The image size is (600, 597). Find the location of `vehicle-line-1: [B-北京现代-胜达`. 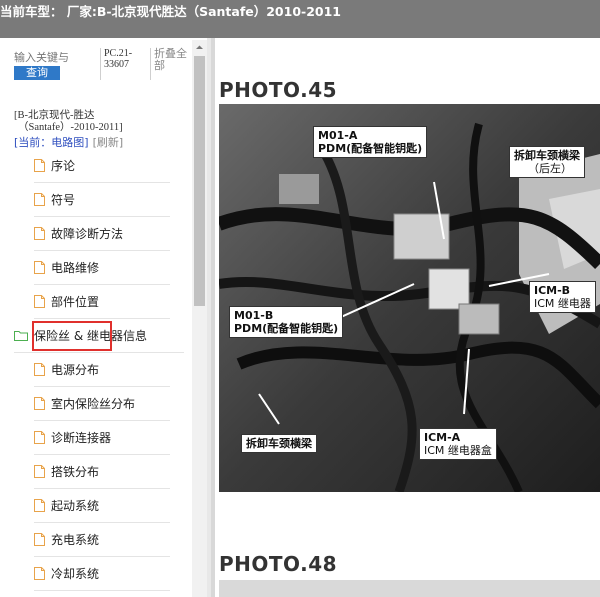

vehicle-line-1: [B-北京现代-胜达 is located at coordinates (54, 115).